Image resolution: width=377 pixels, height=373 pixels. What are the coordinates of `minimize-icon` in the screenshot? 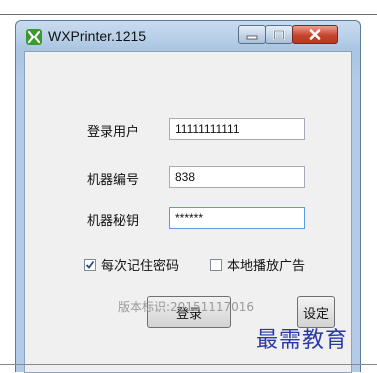 It's located at (252, 34).